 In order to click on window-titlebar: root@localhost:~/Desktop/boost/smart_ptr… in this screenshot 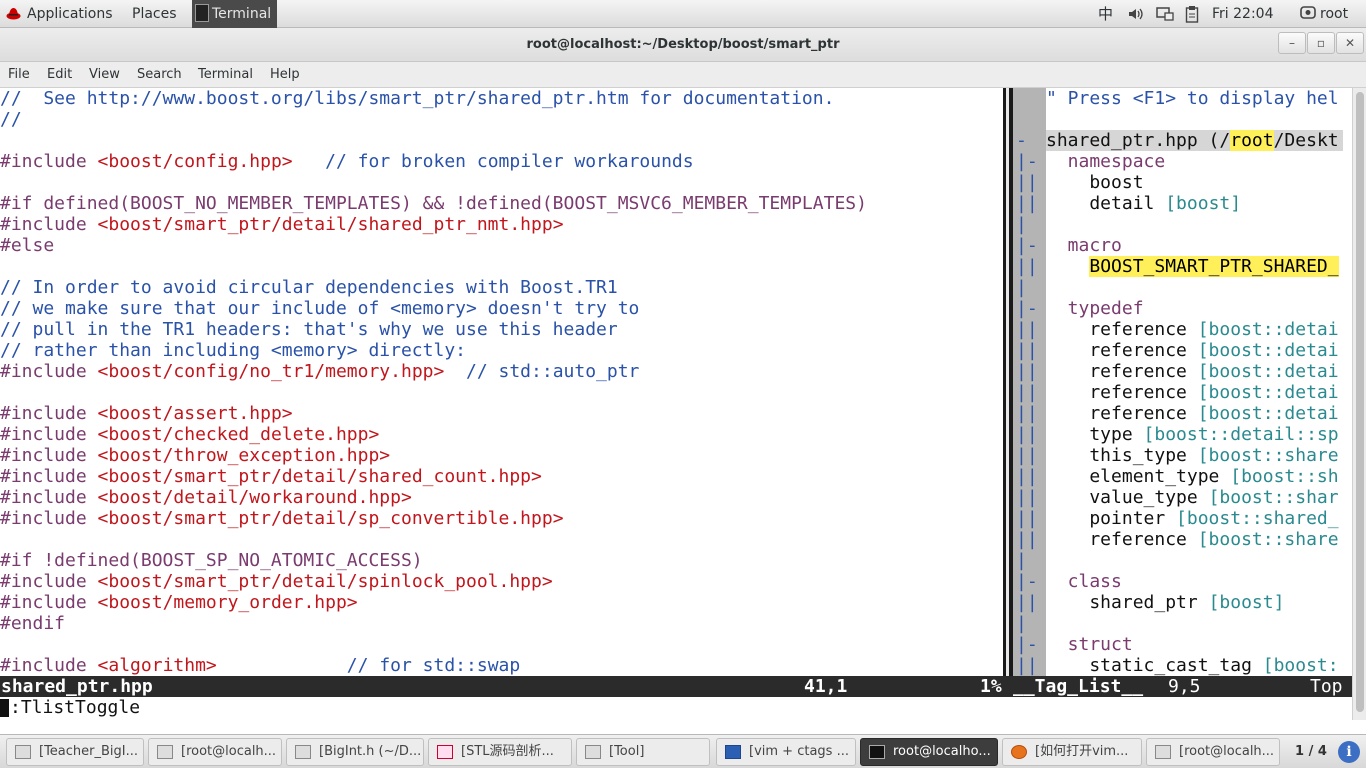, I will do `click(683, 45)`.